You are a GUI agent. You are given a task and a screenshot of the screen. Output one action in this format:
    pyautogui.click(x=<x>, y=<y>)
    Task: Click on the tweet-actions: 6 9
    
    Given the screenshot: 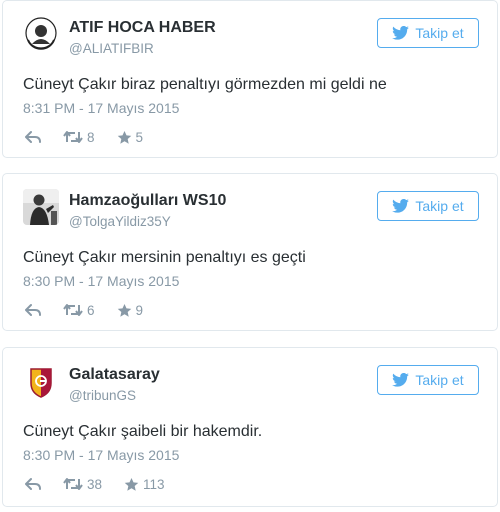 What is the action you would take?
    pyautogui.click(x=95, y=310)
    